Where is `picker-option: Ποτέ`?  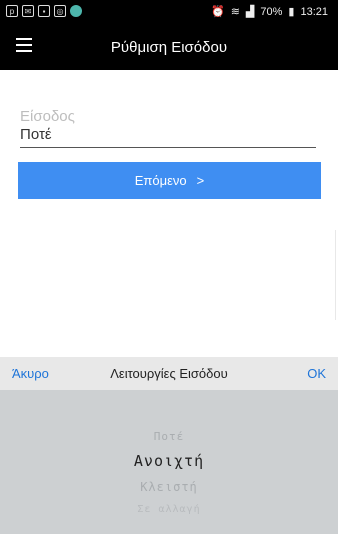 picker-option: Ποτέ is located at coordinates (169, 436).